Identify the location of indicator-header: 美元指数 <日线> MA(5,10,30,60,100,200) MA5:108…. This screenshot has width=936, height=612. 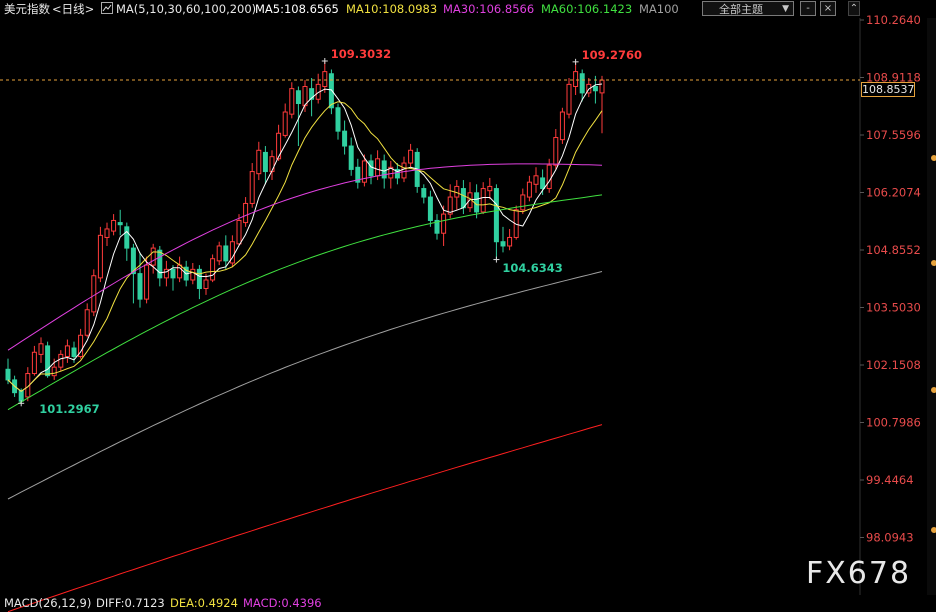
(430, 9).